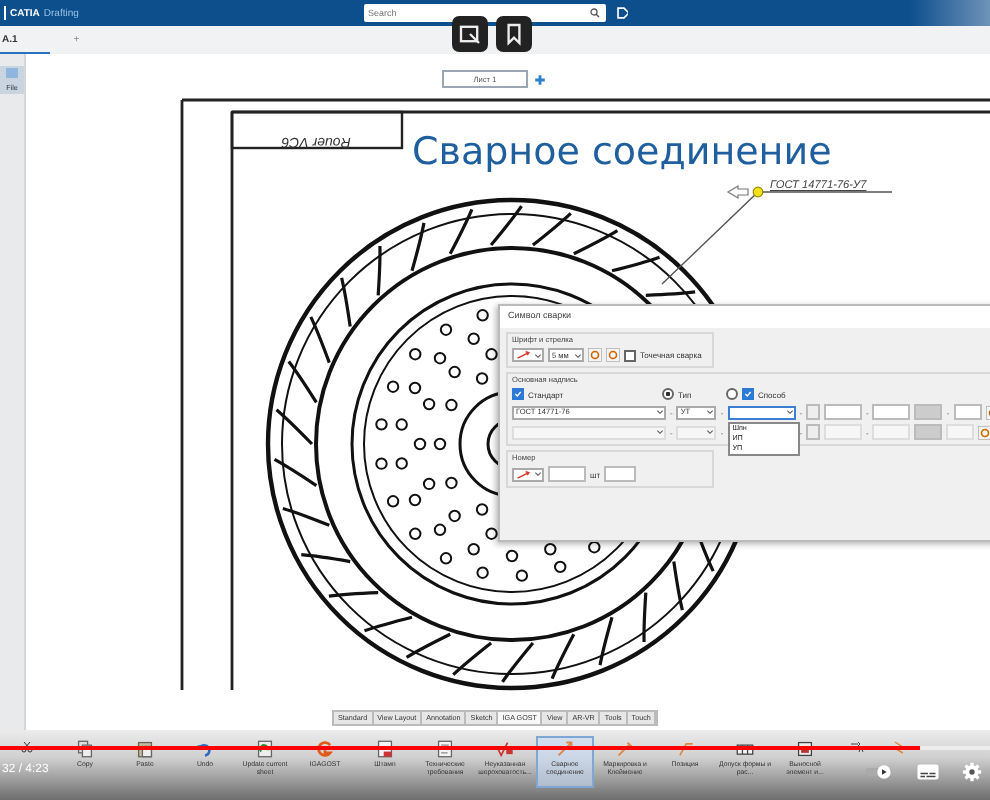 This screenshot has height=800, width=990. Describe the element at coordinates (622, 152) in the screenshot. I see `drawing-heading: Сварное соединение` at that location.